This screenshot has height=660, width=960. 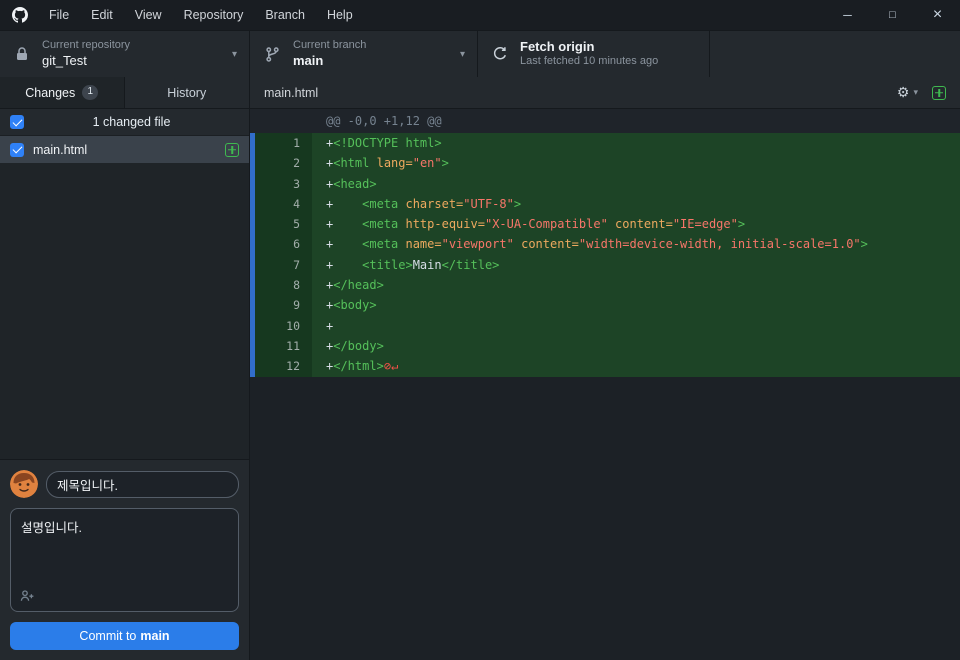 I want to click on minimize-button: ─, so click(x=847, y=15).